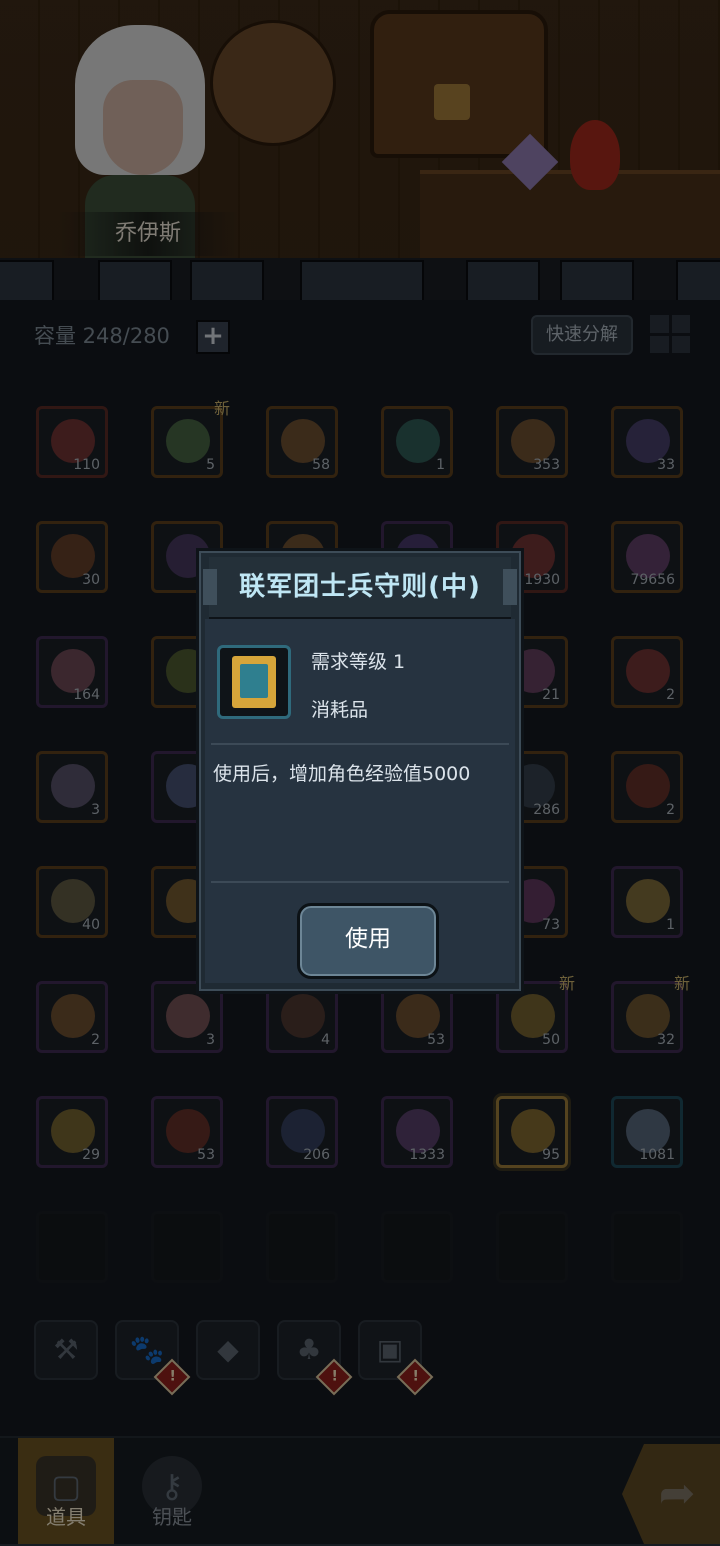  Describe the element at coordinates (358, 662) in the screenshot. I see `level-requirement: 需求等级 1` at that location.